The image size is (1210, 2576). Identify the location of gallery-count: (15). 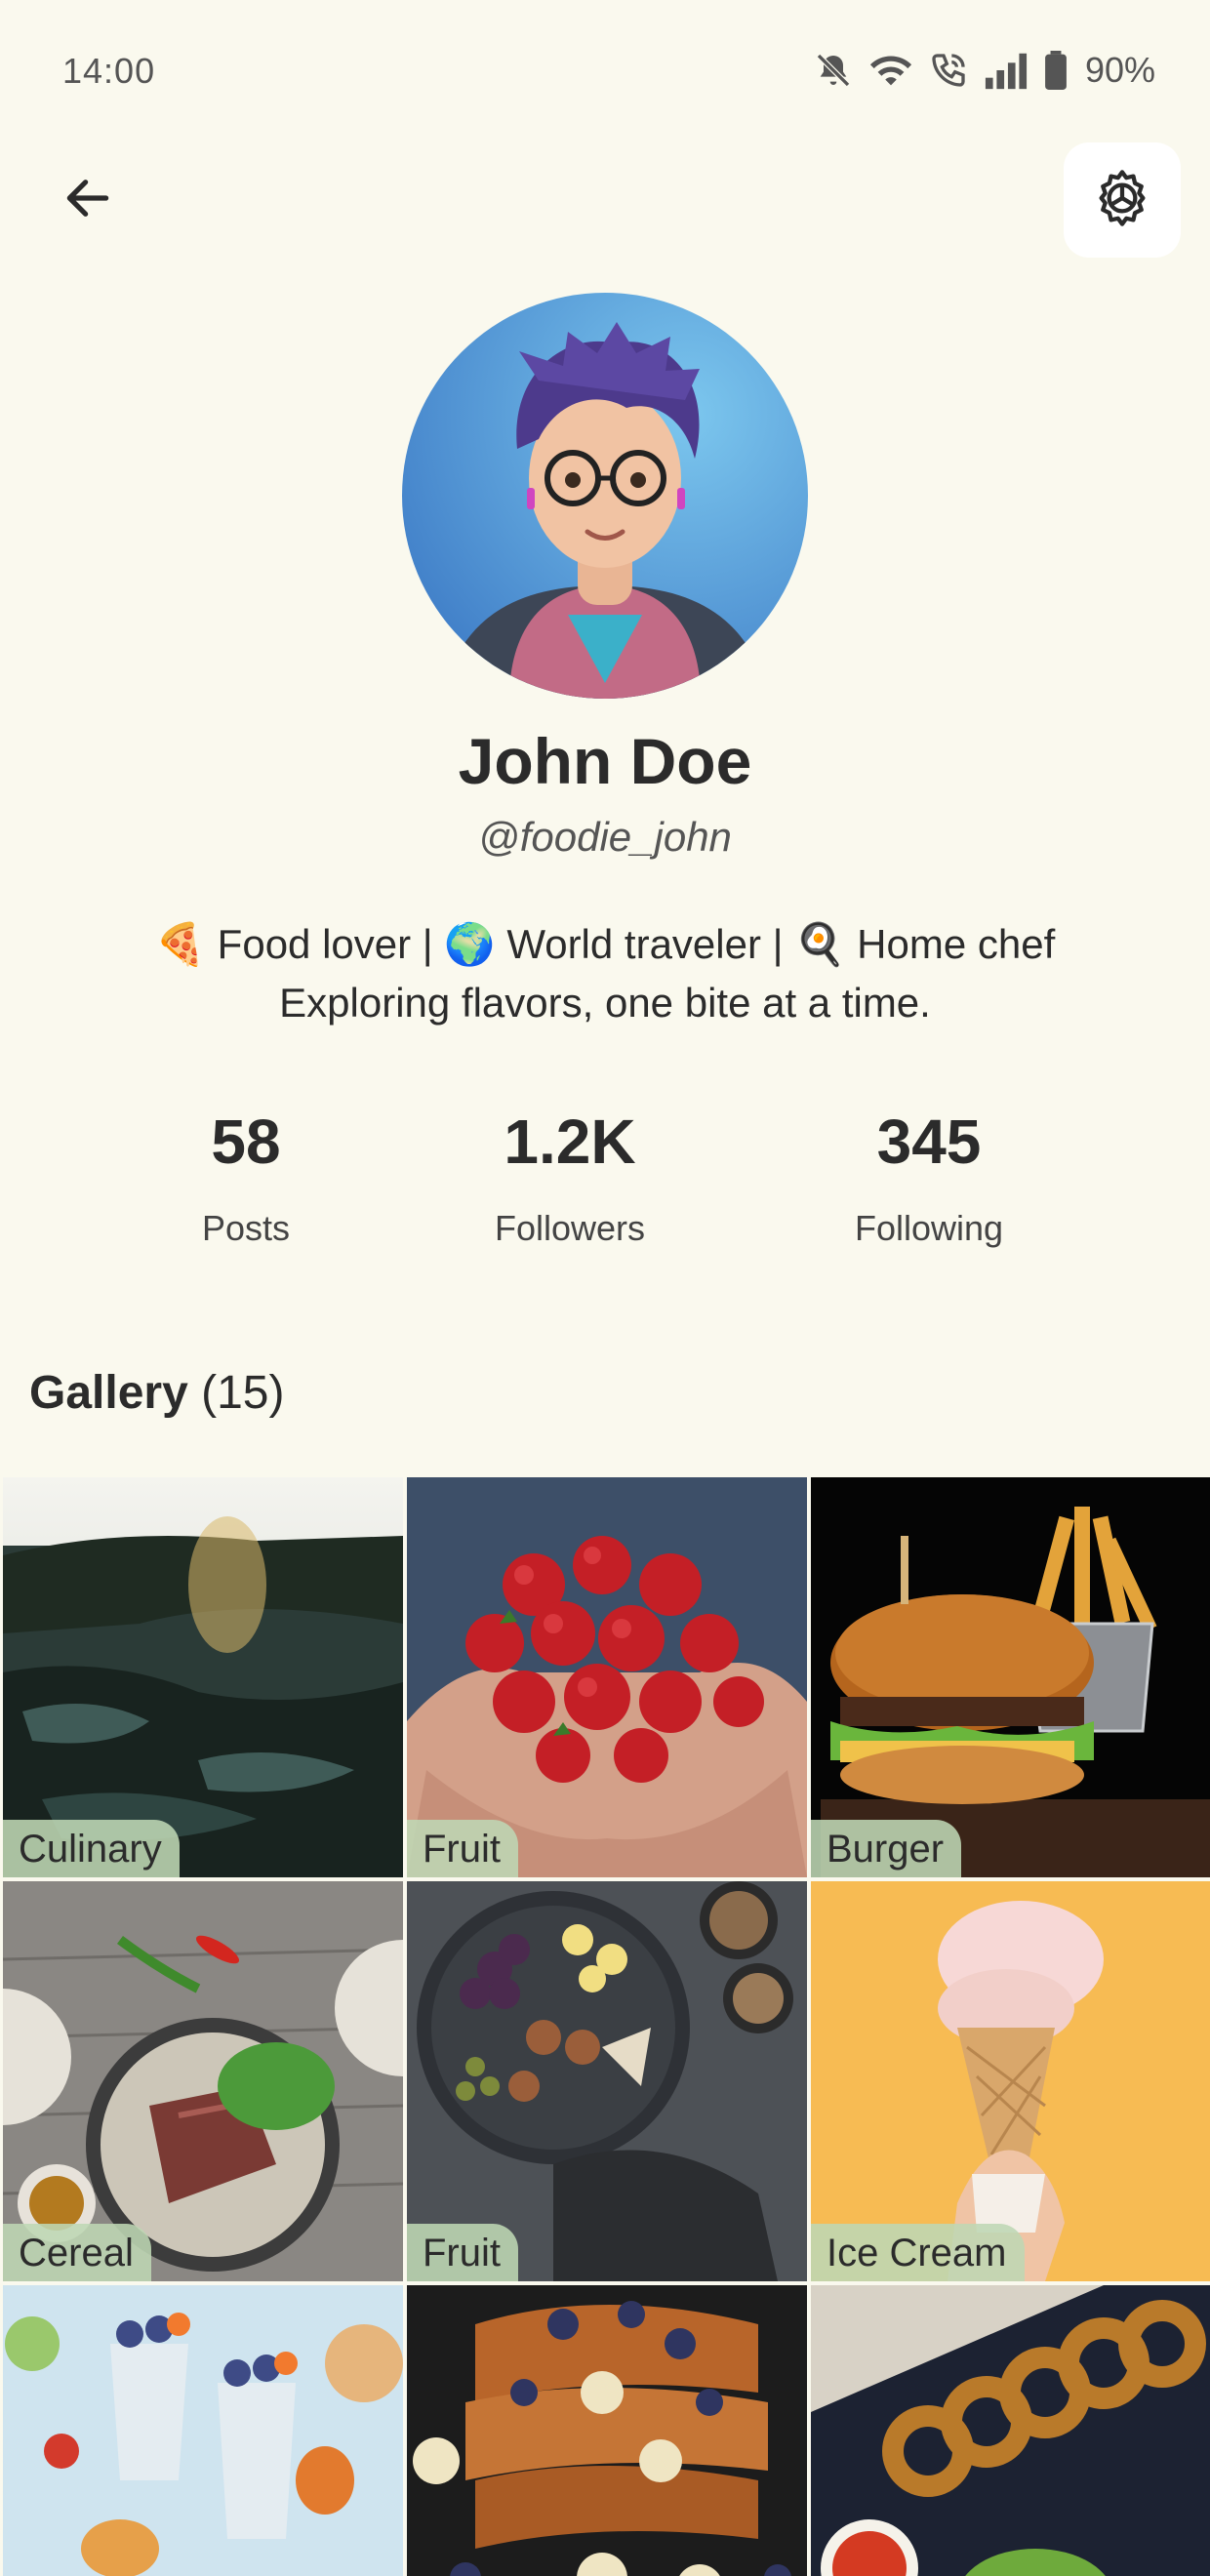
(243, 1393).